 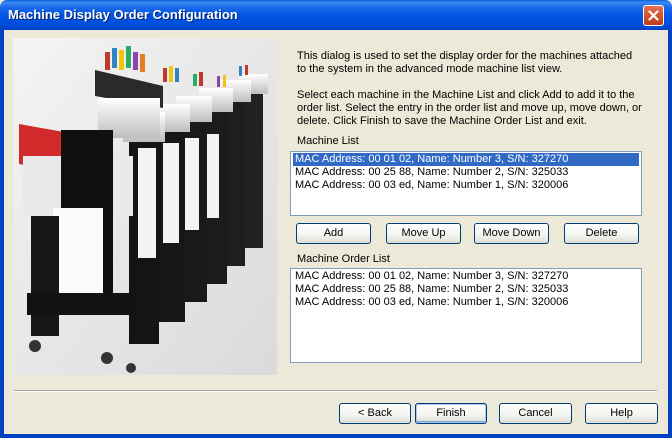 I want to click on footer-separator, so click(x=335, y=391).